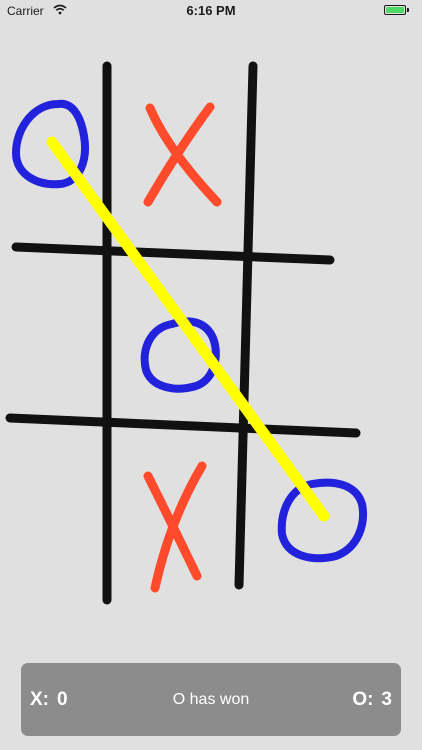 This screenshot has width=422, height=750. What do you see at coordinates (246, 325) in the screenshot?
I see `grid-line-vertical-right` at bounding box center [246, 325].